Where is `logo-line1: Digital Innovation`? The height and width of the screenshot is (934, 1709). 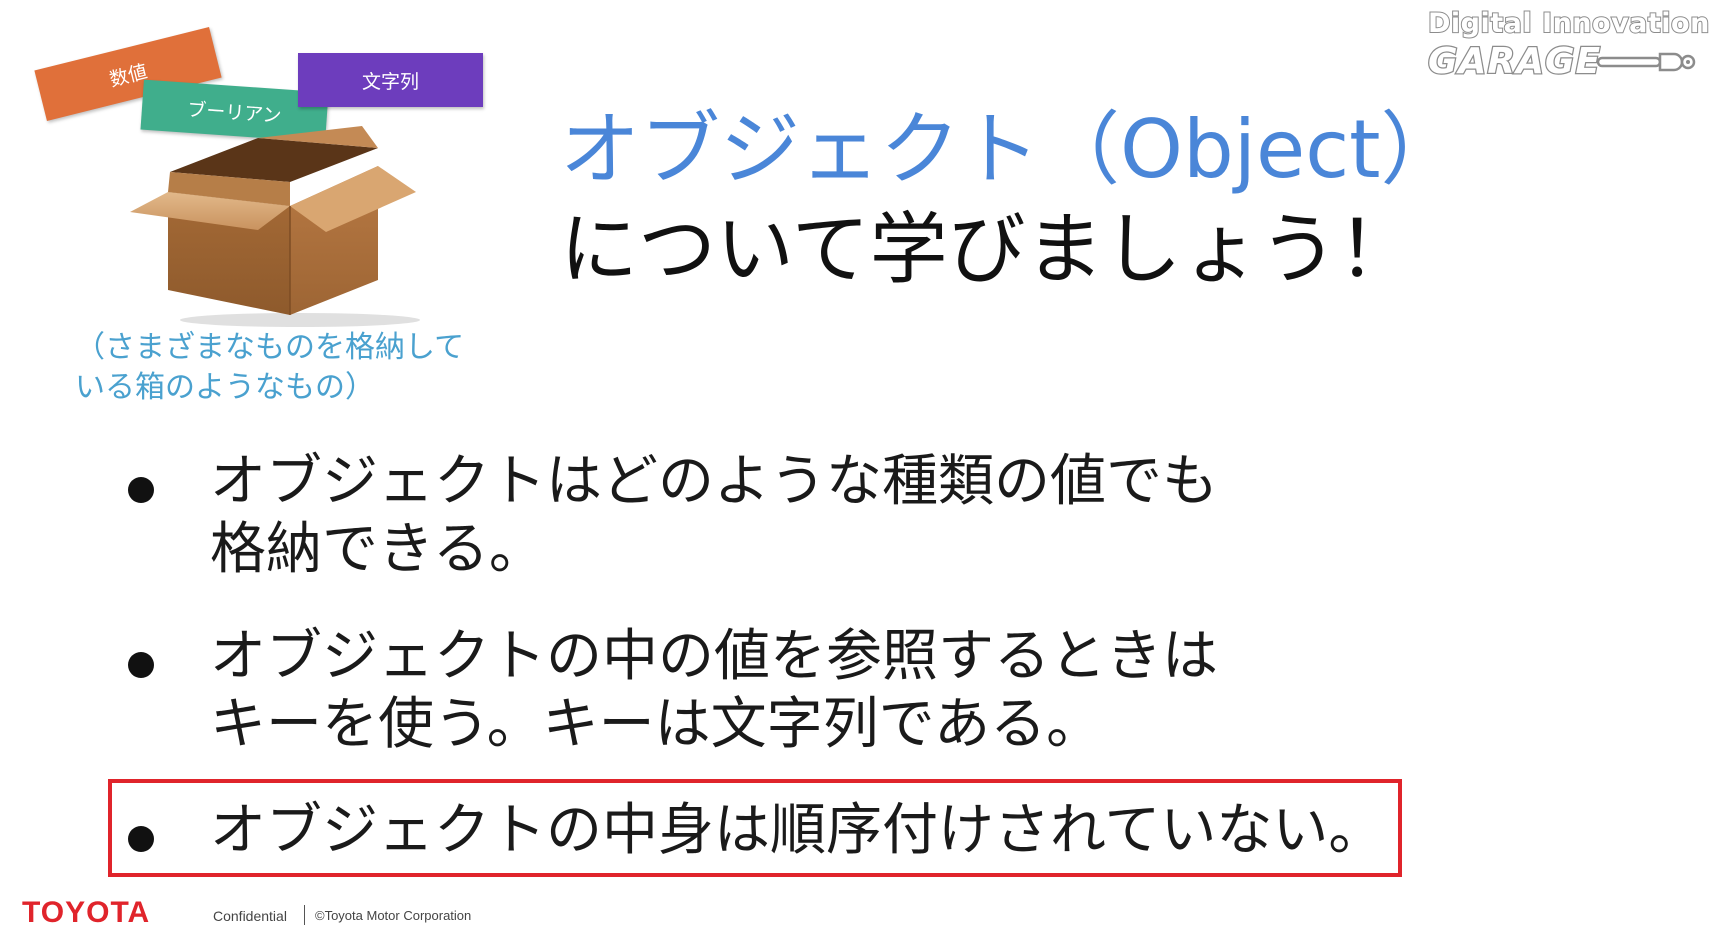
logo-line1: Digital Innovation is located at coordinates (1568, 23).